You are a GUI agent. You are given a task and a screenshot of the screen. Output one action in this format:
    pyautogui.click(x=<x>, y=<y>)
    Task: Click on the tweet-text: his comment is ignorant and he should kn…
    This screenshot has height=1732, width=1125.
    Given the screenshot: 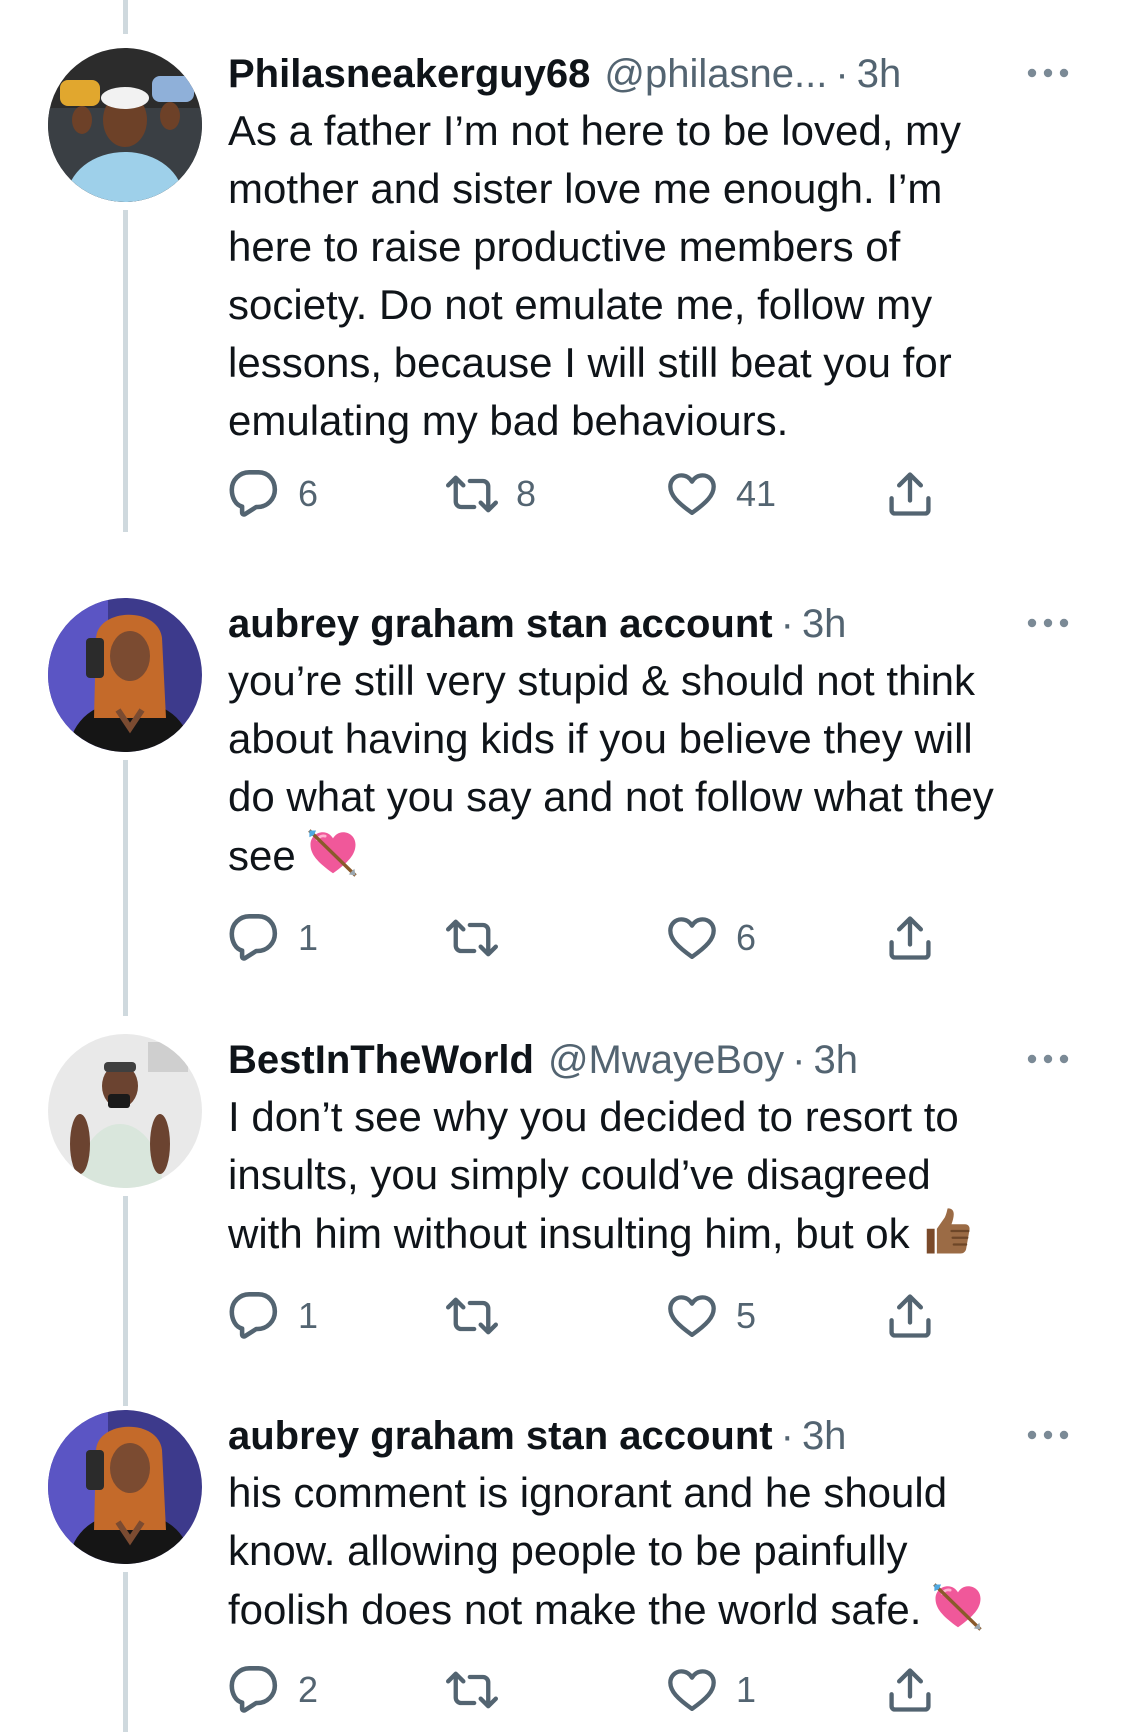 What is the action you would take?
    pyautogui.click(x=658, y=1551)
    